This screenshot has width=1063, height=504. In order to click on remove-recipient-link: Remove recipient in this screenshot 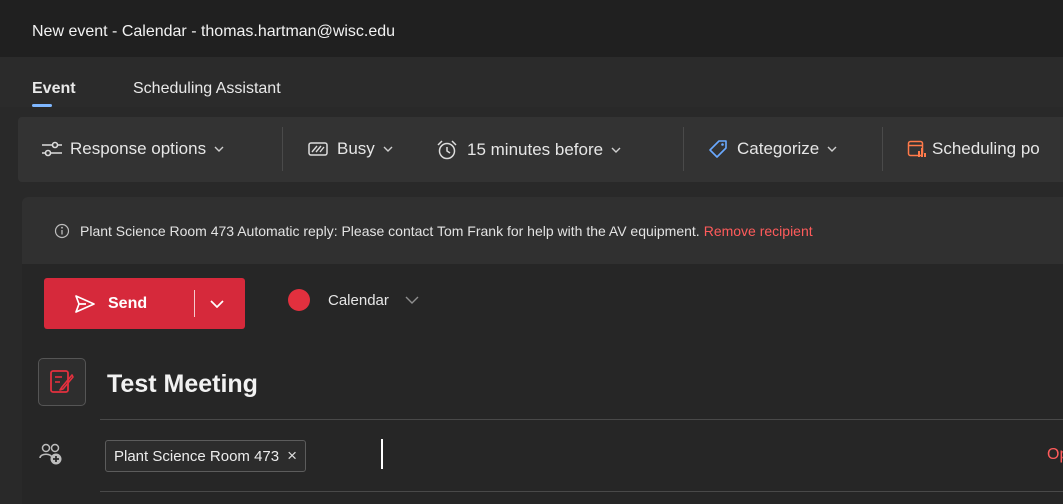, I will do `click(758, 231)`.